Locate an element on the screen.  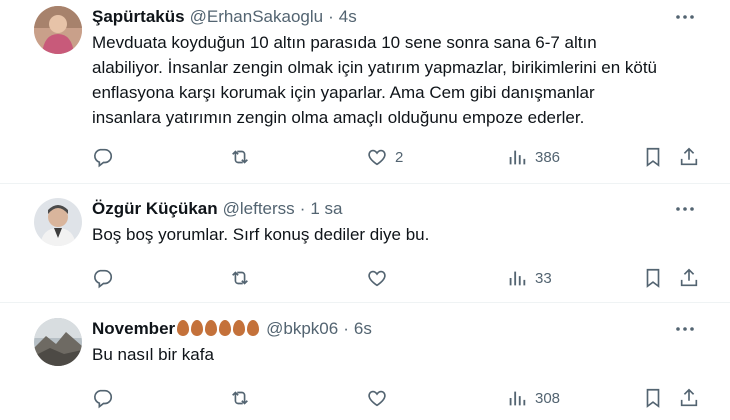
like-button: 2 is located at coordinates (384, 157).